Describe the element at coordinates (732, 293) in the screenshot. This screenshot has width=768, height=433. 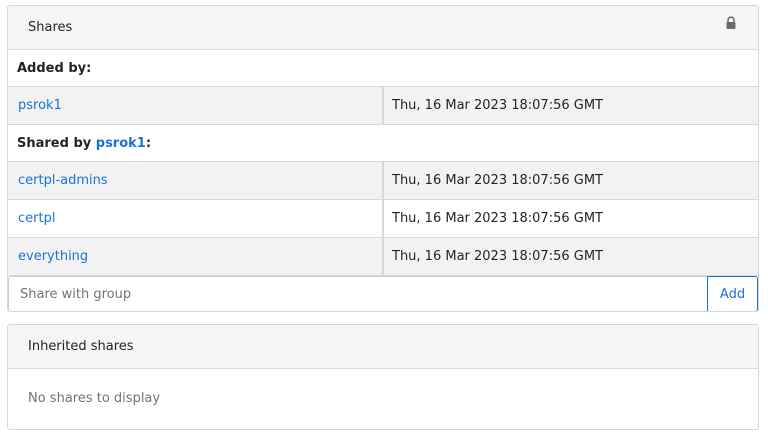
I see `add-button: Add` at that location.